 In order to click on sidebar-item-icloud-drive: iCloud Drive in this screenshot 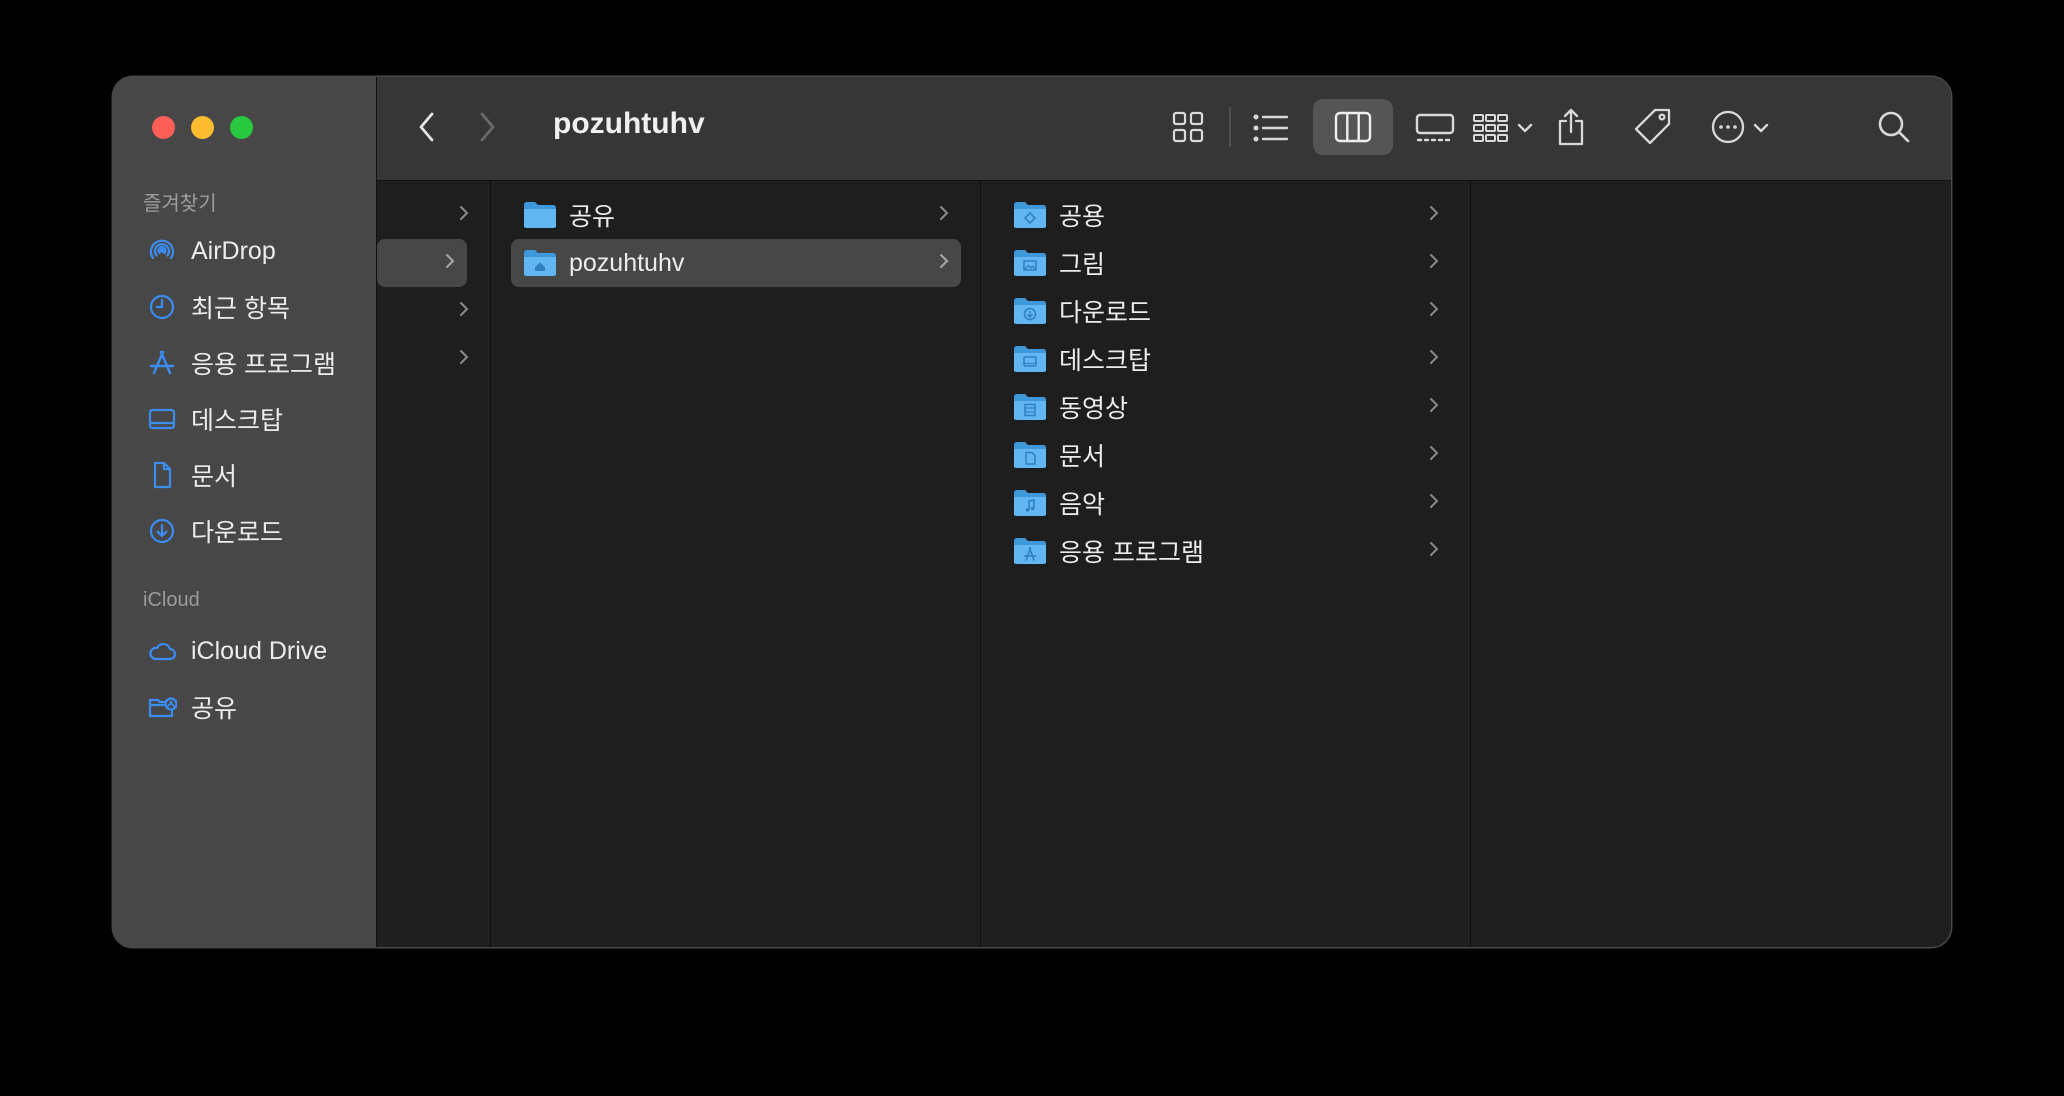, I will do `click(237, 651)`.